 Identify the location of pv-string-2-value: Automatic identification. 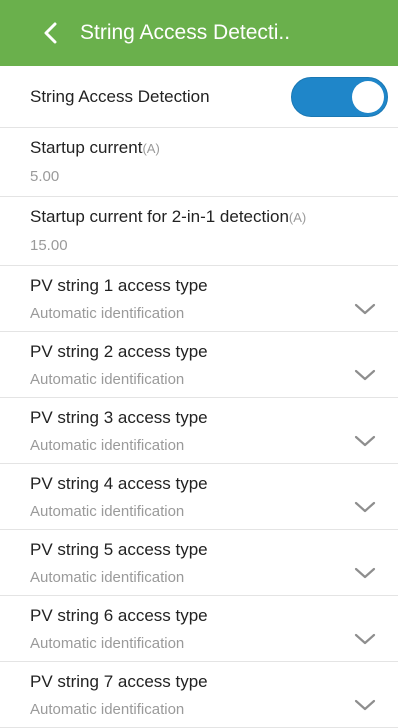
(107, 379).